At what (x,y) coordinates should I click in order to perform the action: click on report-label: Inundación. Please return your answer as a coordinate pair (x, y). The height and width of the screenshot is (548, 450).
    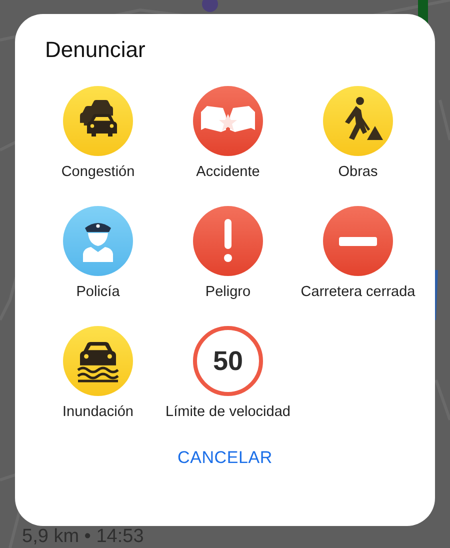
    Looking at the image, I should click on (98, 412).